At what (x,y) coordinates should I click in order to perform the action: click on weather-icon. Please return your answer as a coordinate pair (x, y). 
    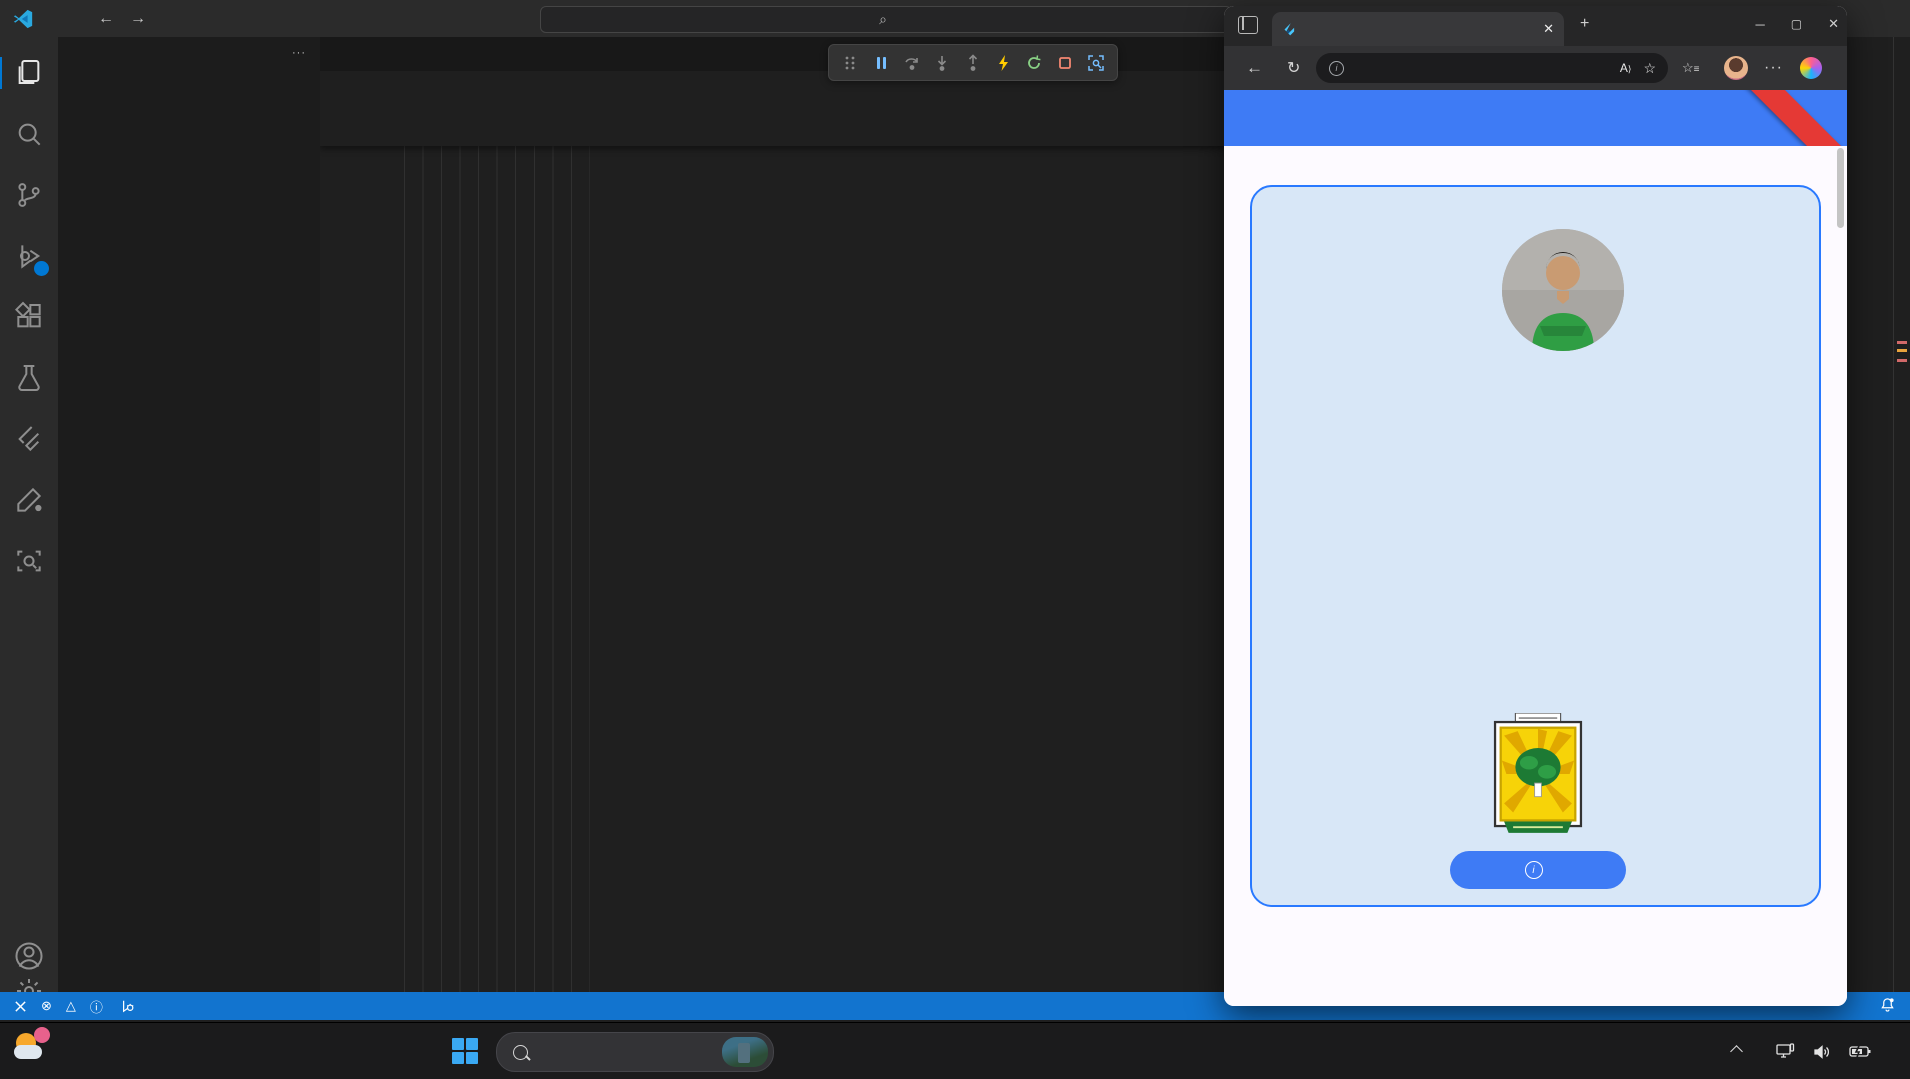
    Looking at the image, I should click on (31, 1047).